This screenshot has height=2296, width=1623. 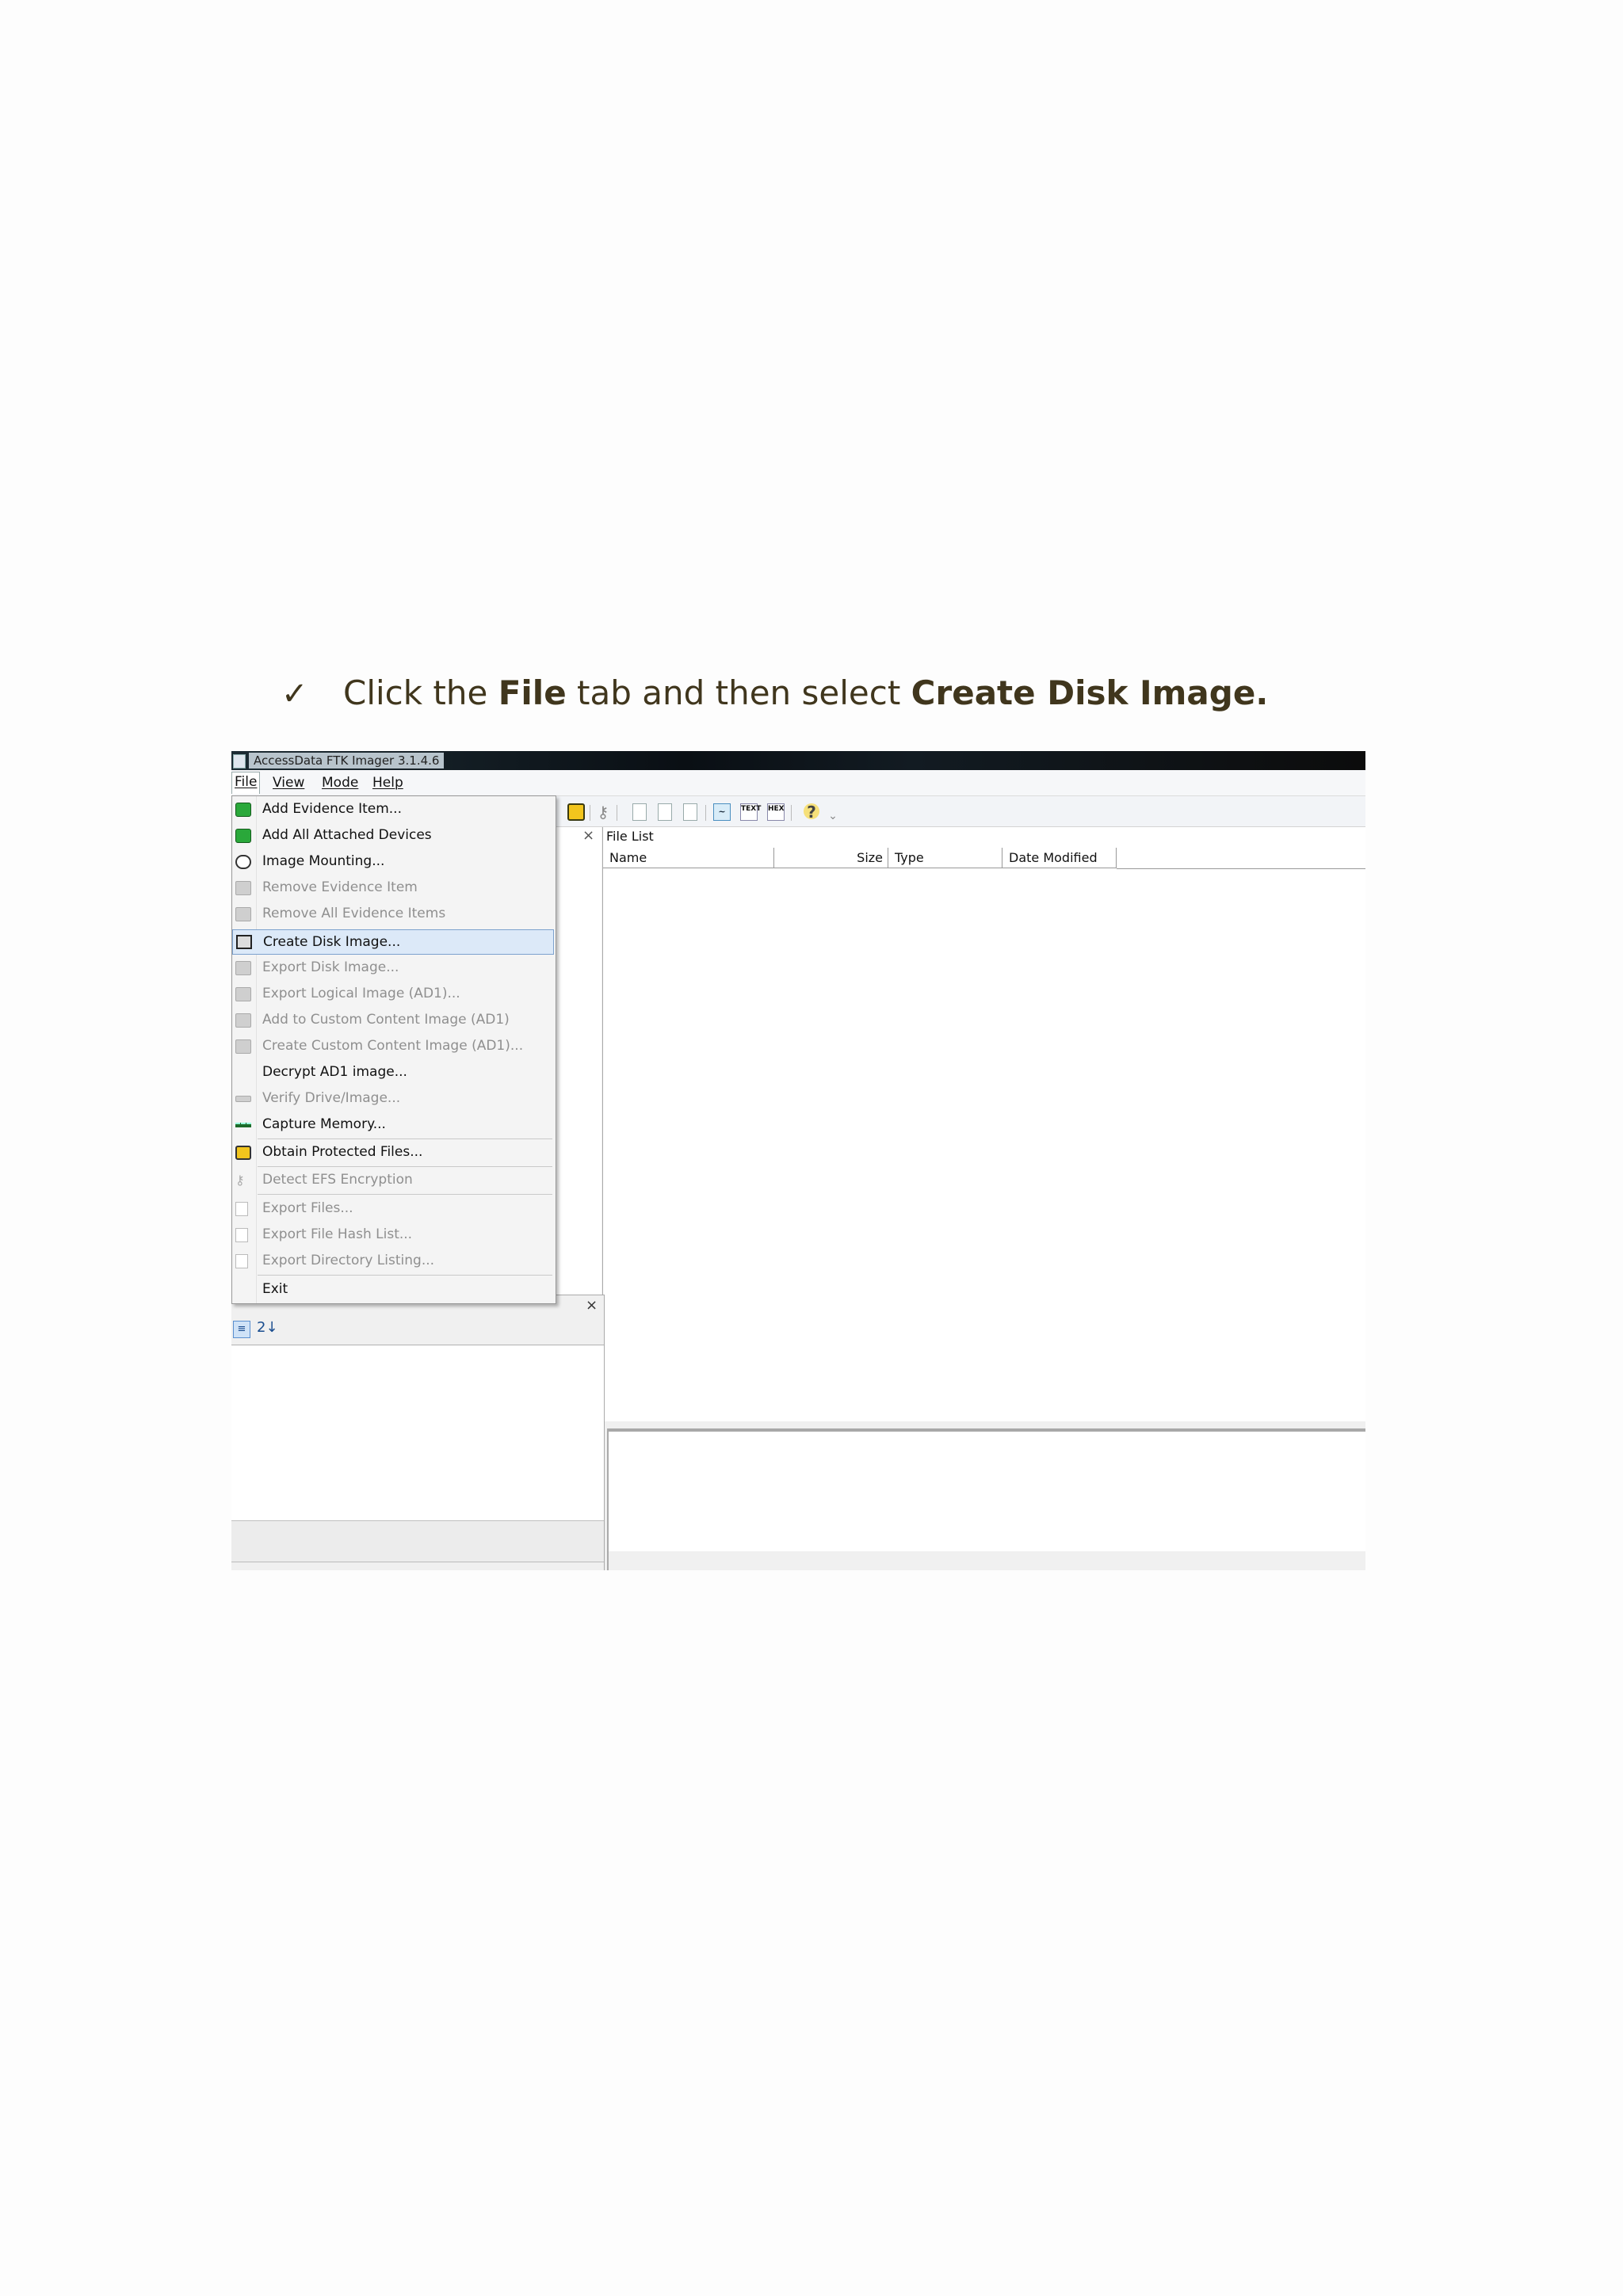 What do you see at coordinates (1059, 858) in the screenshot?
I see `column-date-modified: Date Modified` at bounding box center [1059, 858].